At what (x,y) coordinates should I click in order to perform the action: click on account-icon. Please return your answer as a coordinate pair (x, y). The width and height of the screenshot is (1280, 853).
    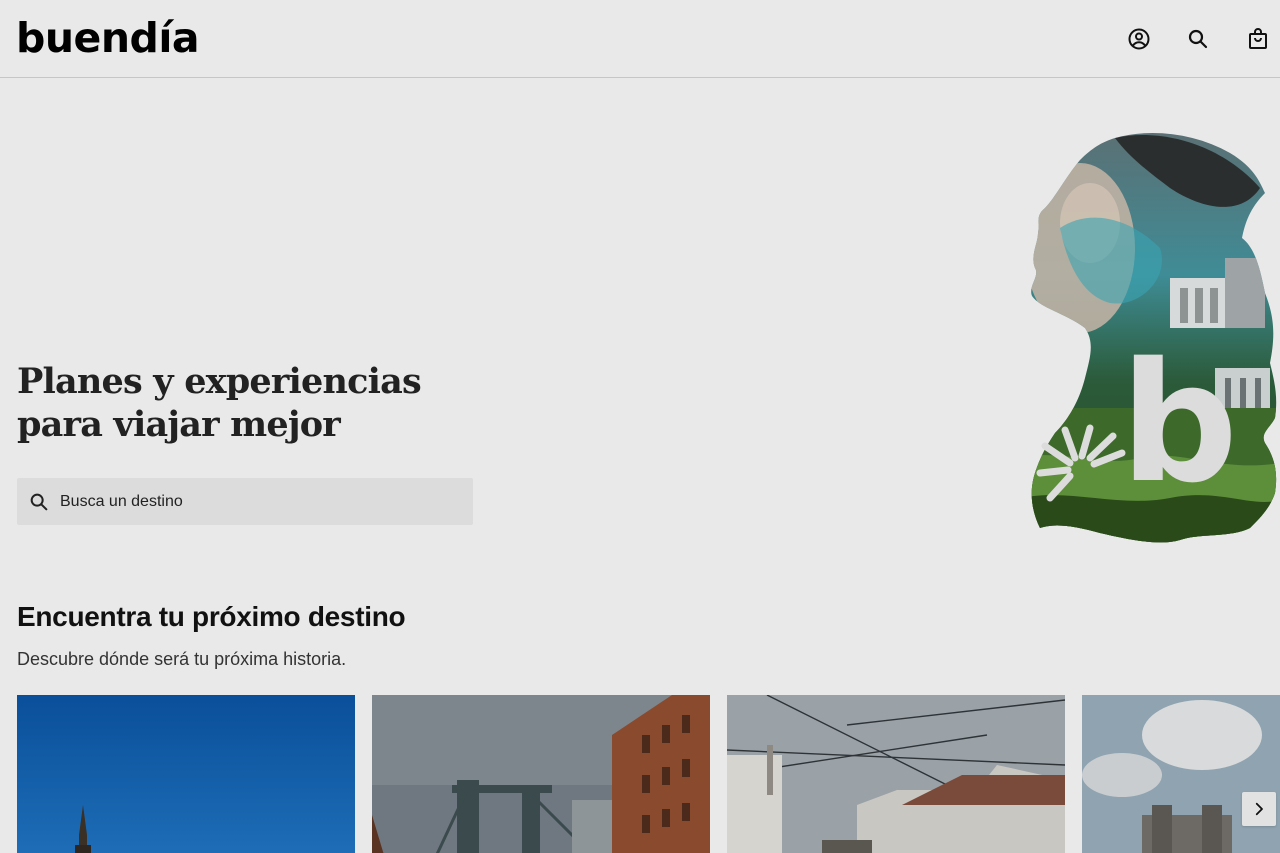
    Looking at the image, I should click on (1139, 39).